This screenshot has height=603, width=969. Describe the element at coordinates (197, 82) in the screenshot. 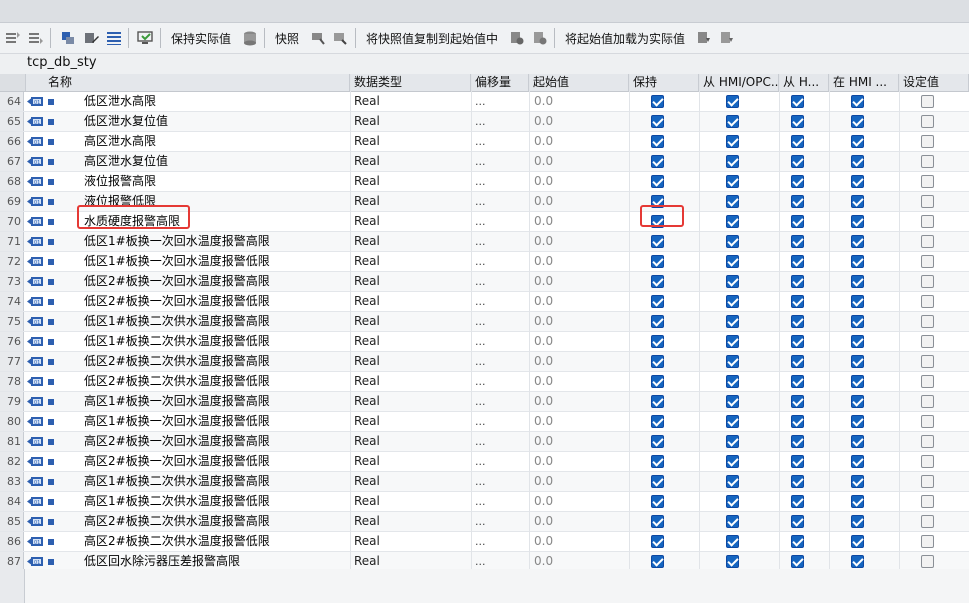

I see `header-name: 名称` at that location.